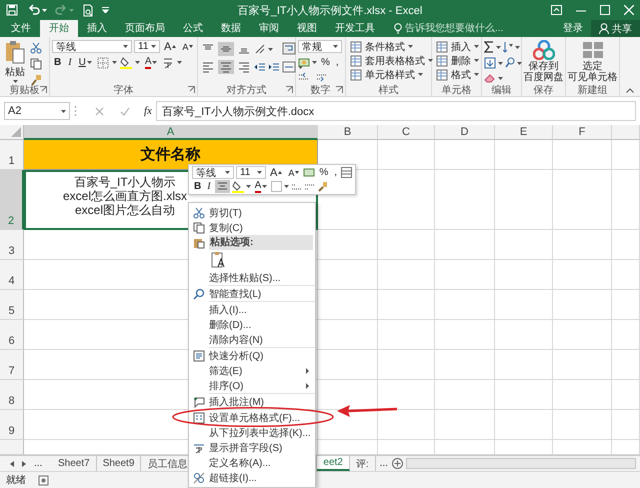  Describe the element at coordinates (615, 28) in the screenshot. I see `share-button: 共享` at that location.